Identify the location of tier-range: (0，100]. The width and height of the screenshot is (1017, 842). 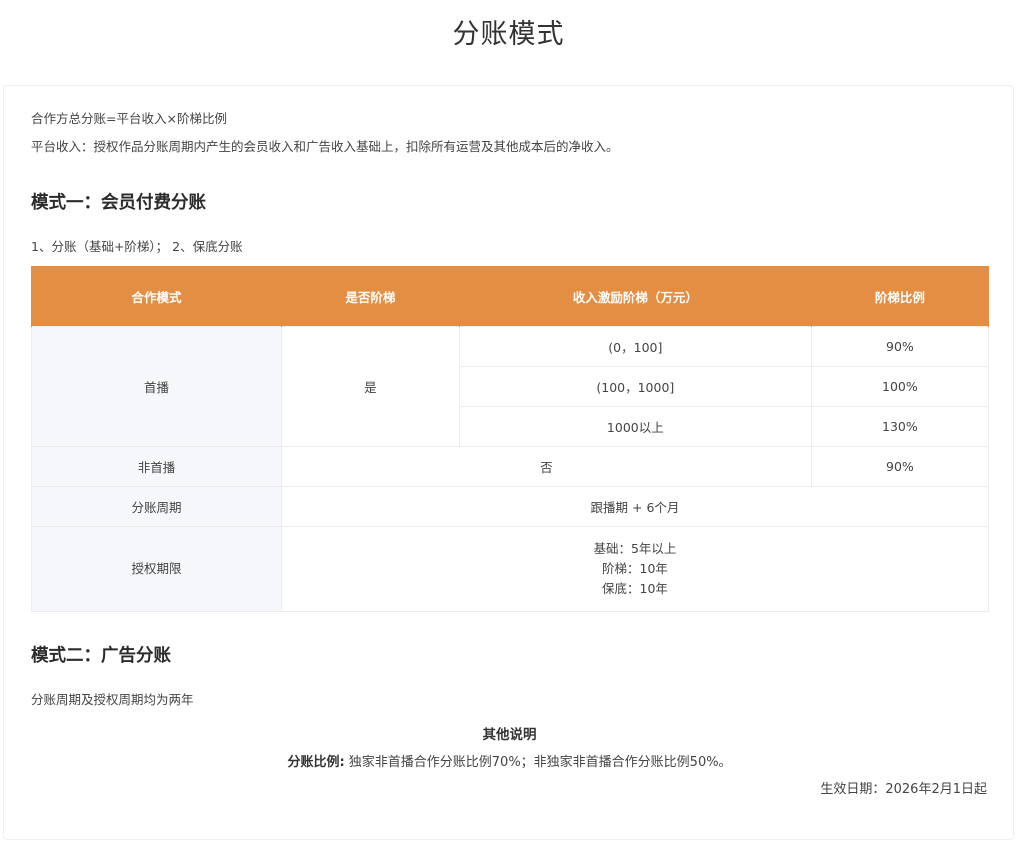
(635, 346).